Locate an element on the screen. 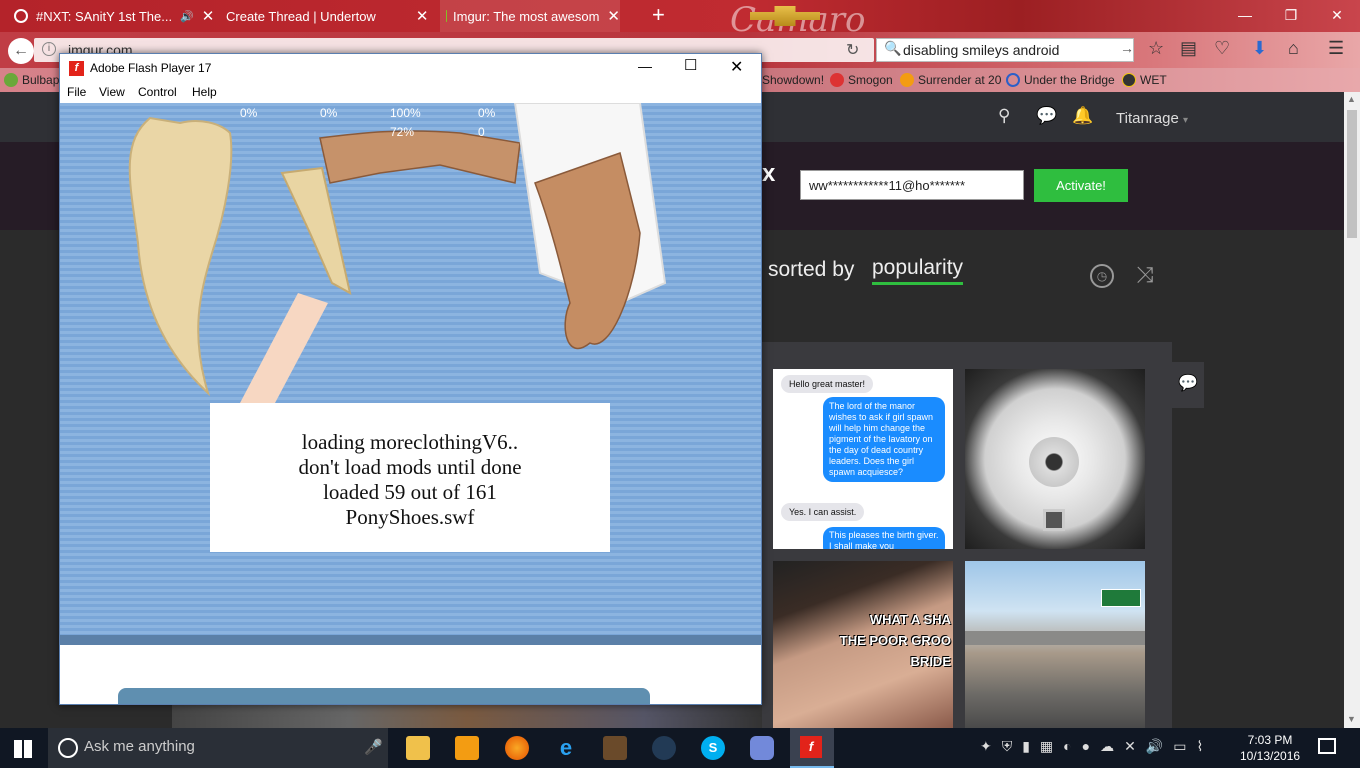 Image resolution: width=1360 pixels, height=768 pixels. skype-icon: S is located at coordinates (713, 748).